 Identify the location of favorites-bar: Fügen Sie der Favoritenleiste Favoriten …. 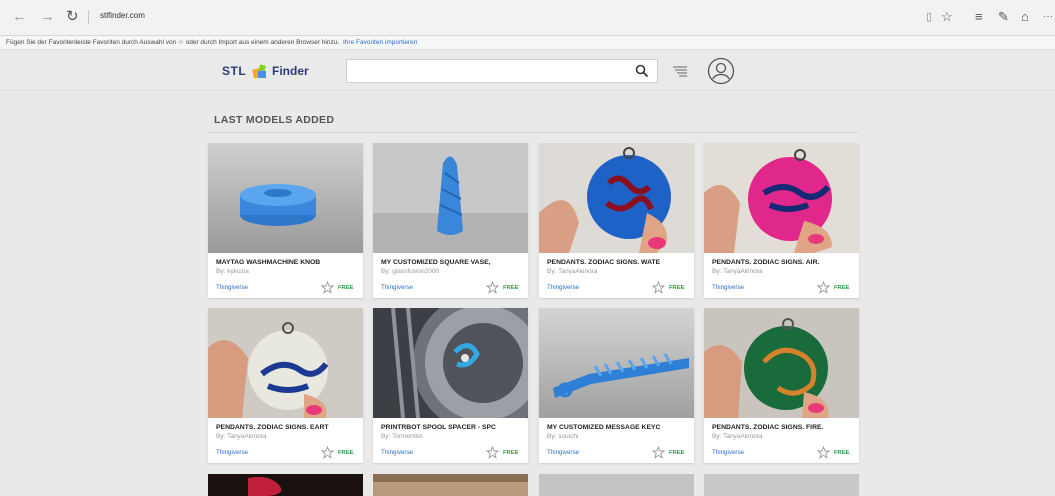
(527, 43).